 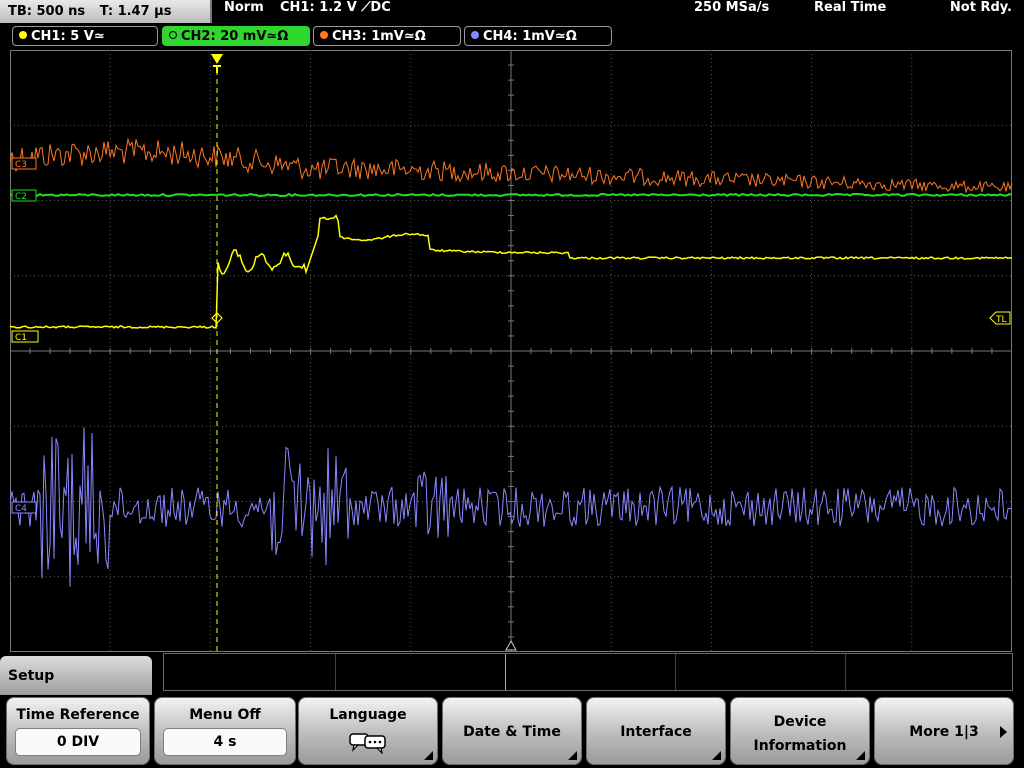 I want to click on softkey-label: Date & Time, so click(x=512, y=732).